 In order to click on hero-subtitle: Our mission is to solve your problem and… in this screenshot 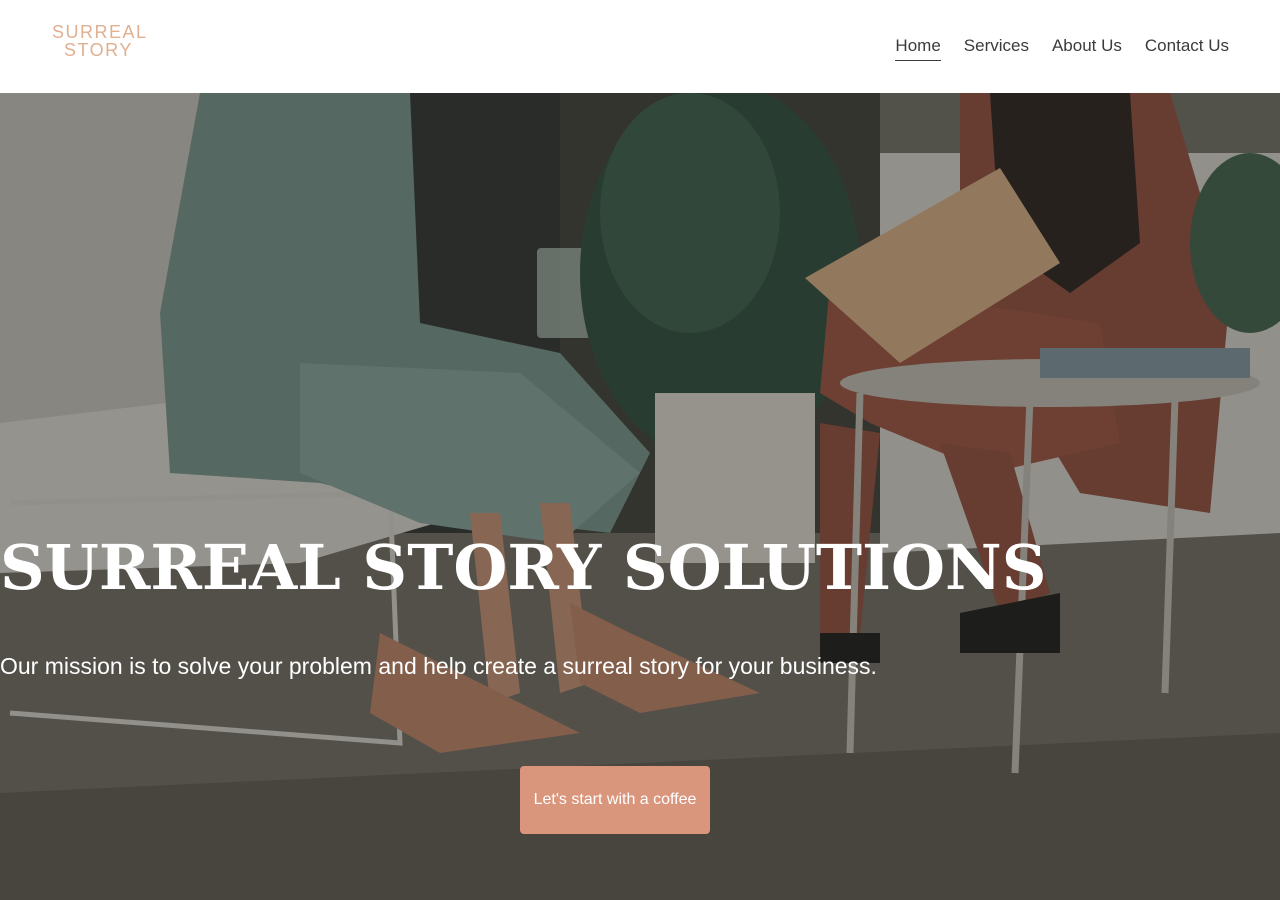, I will do `click(438, 666)`.